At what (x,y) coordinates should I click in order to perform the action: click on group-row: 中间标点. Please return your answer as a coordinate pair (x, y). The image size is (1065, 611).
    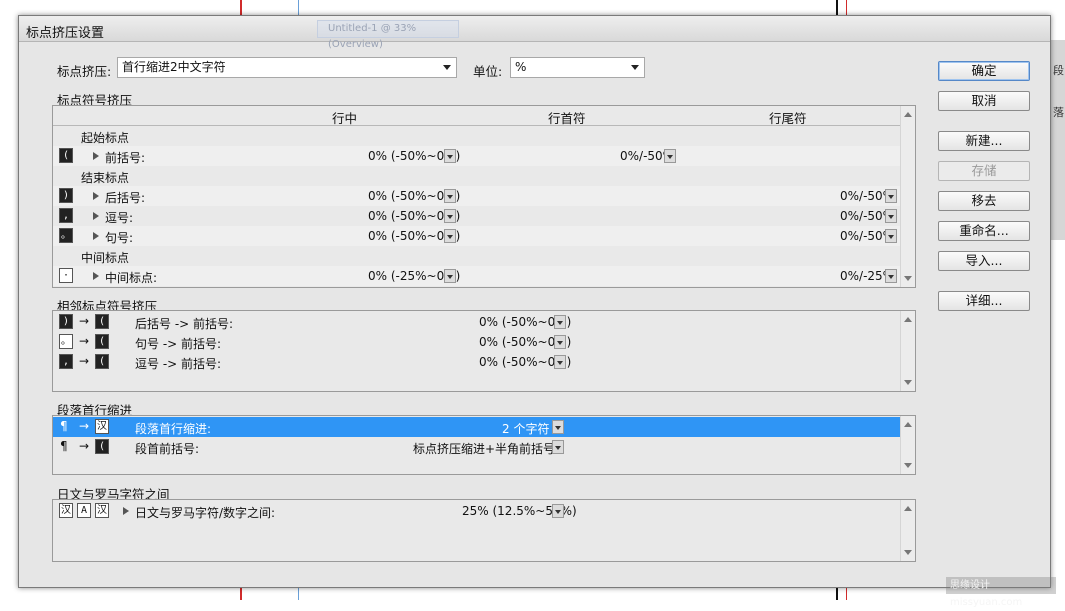
    Looking at the image, I should click on (476, 256).